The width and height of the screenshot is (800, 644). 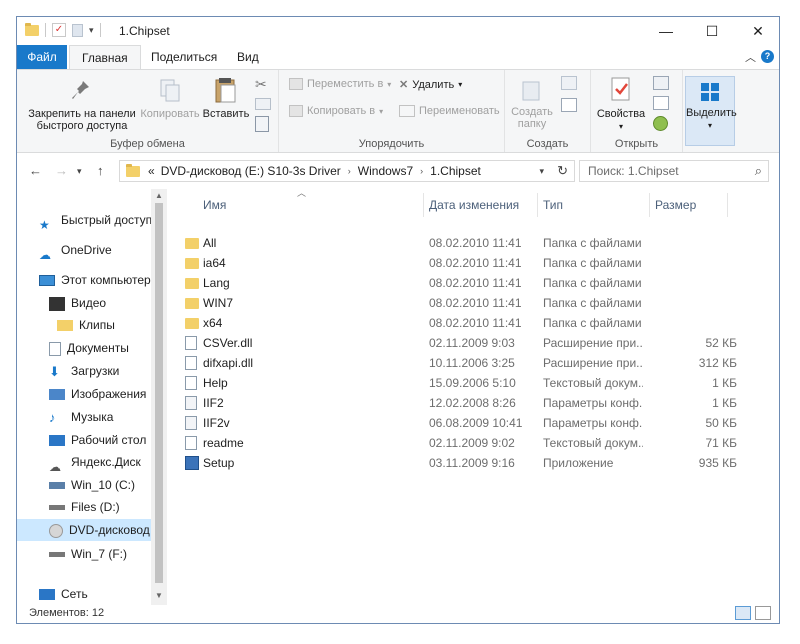 I want to click on dll-icon, so click(x=191, y=343).